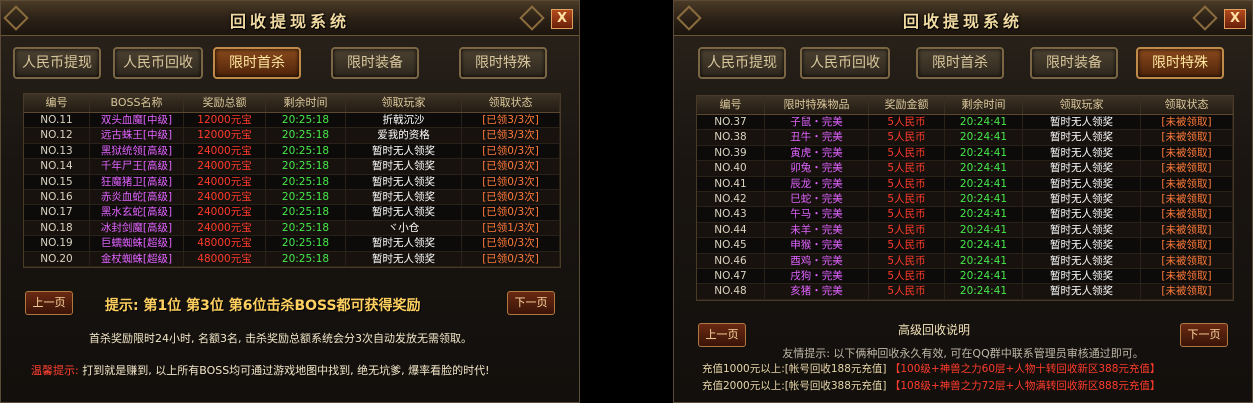 The width and height of the screenshot is (1253, 403). I want to click on reward-hint: 提示: 第1位 第3位 第6位击杀BOSS都可获得奖励, so click(263, 306).